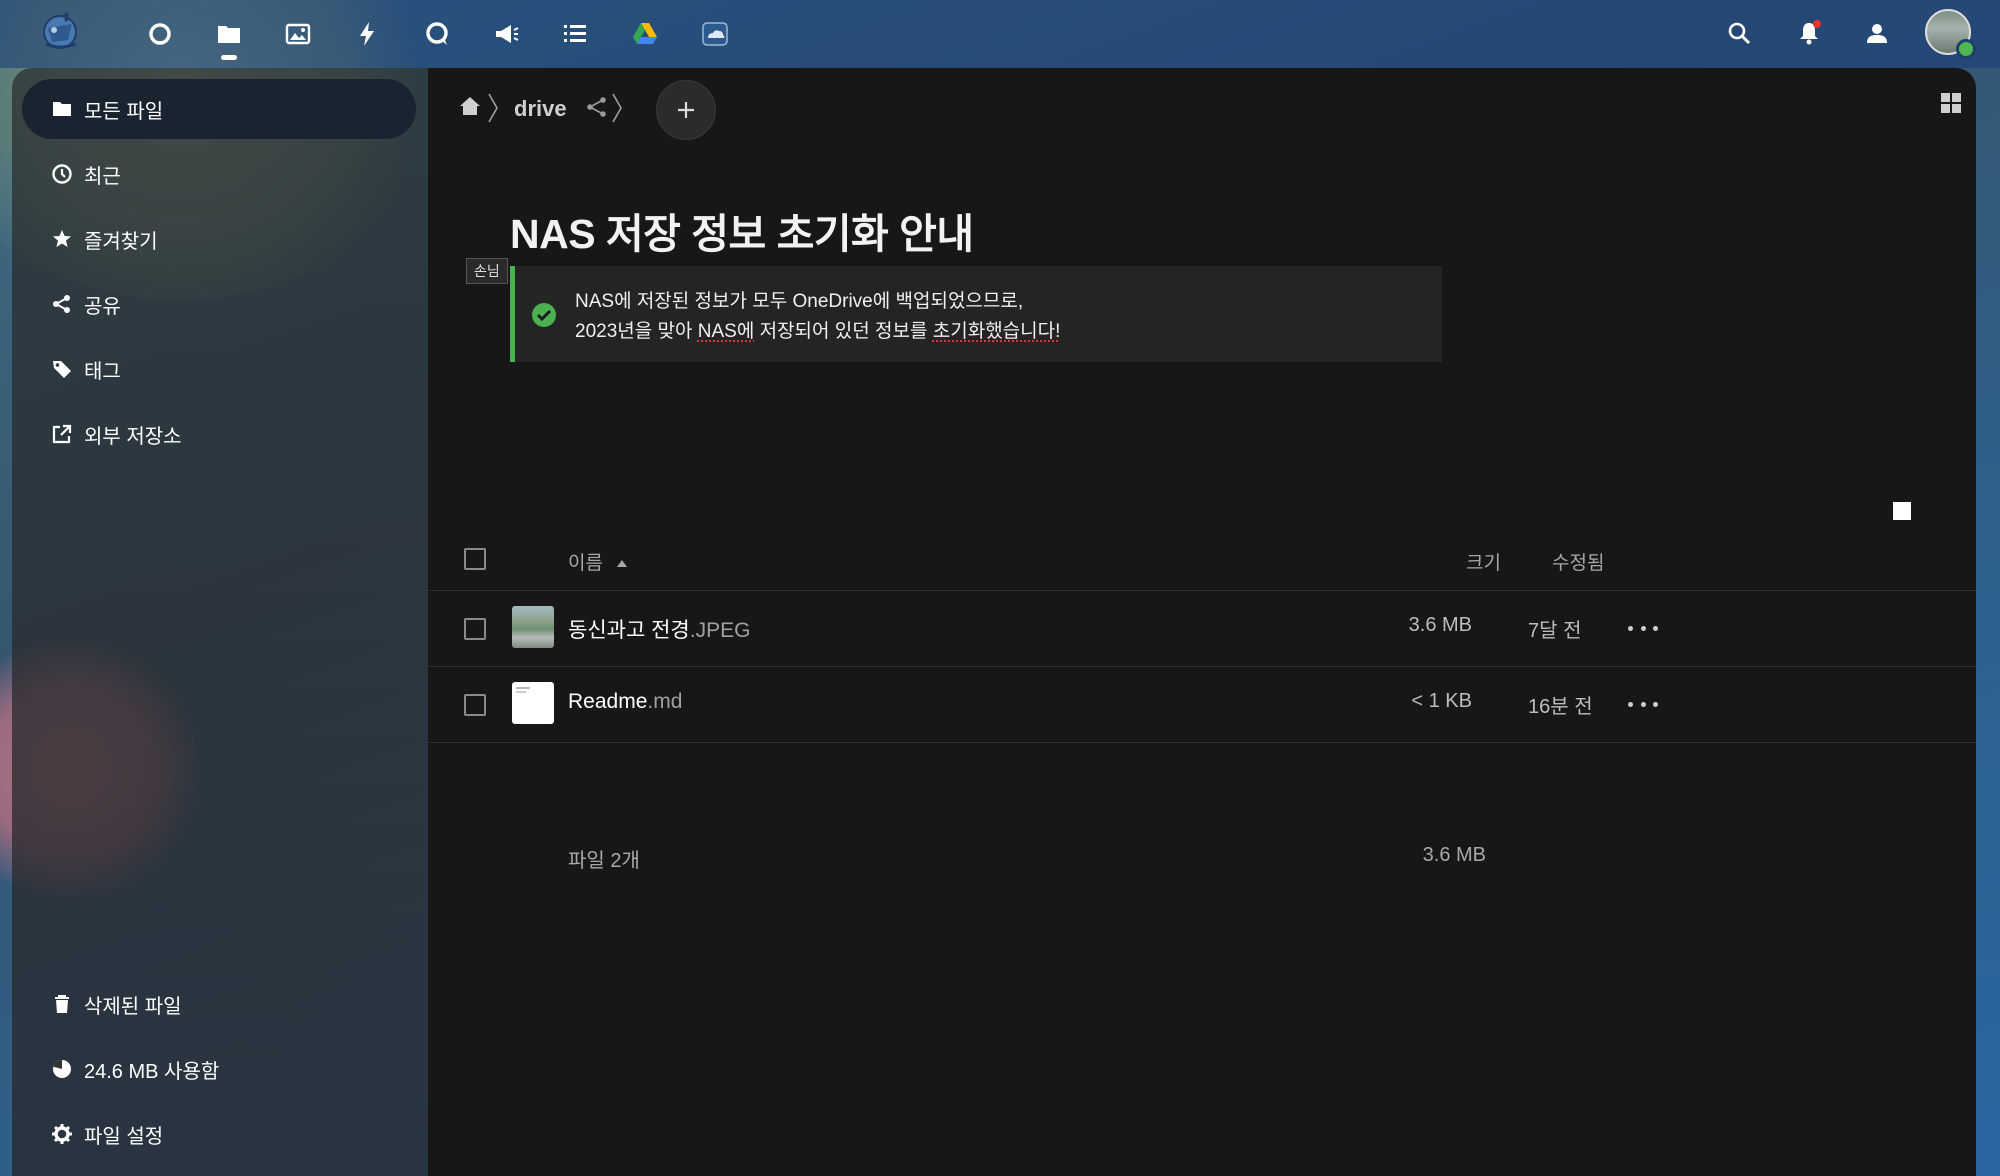 This screenshot has width=2000, height=1176. Describe the element at coordinates (102, 371) in the screenshot. I see `sidebar-item-label: 태그` at that location.